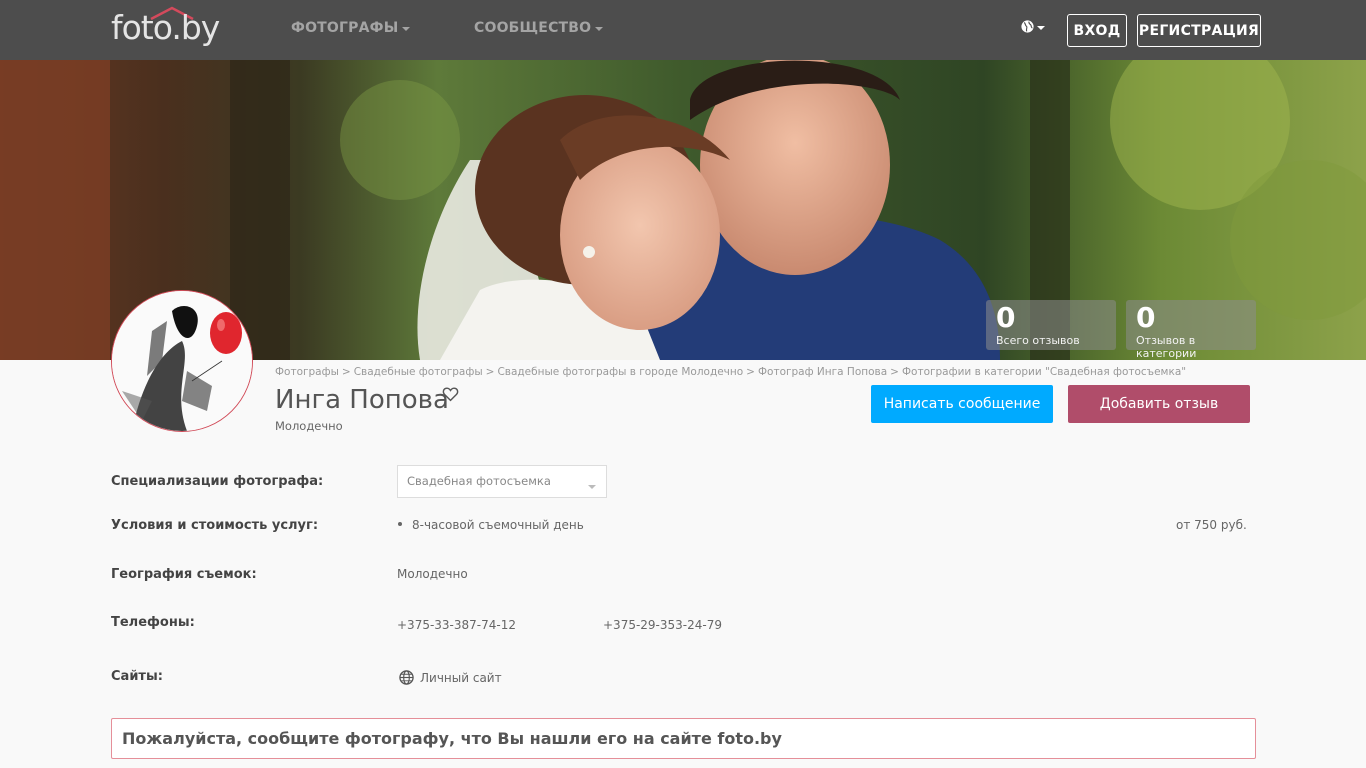  Describe the element at coordinates (137, 676) in the screenshot. I see `sites-label: Сайты:` at that location.